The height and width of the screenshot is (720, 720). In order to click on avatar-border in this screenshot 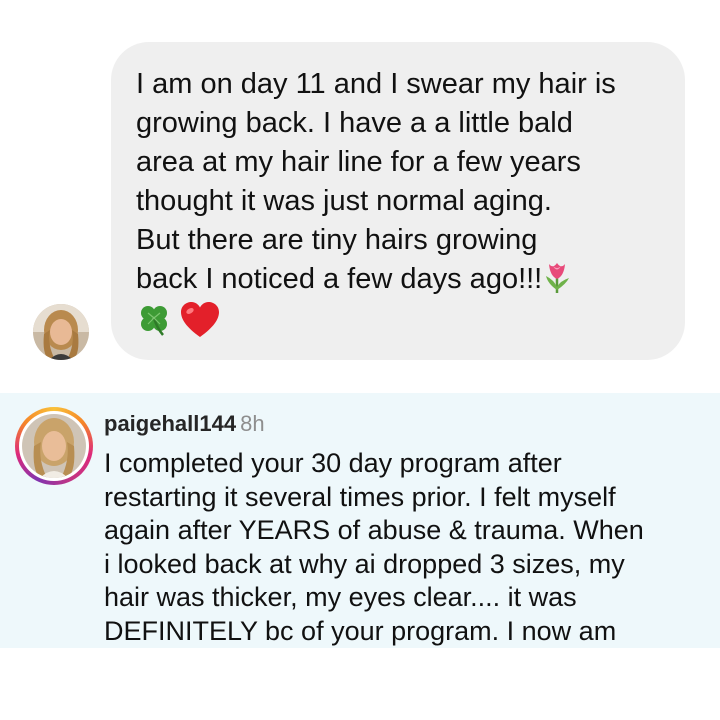, I will do `click(54, 446)`.